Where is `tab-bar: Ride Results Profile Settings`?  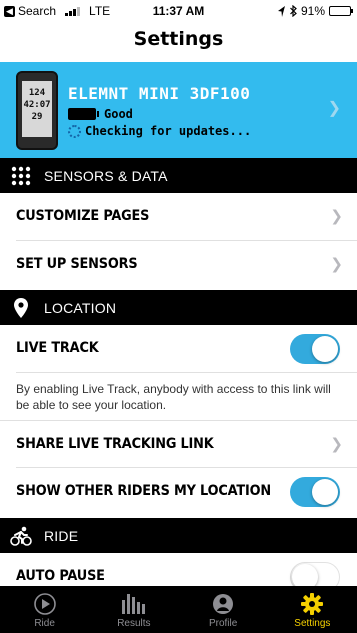 tab-bar: Ride Results Profile Settings is located at coordinates (178, 609).